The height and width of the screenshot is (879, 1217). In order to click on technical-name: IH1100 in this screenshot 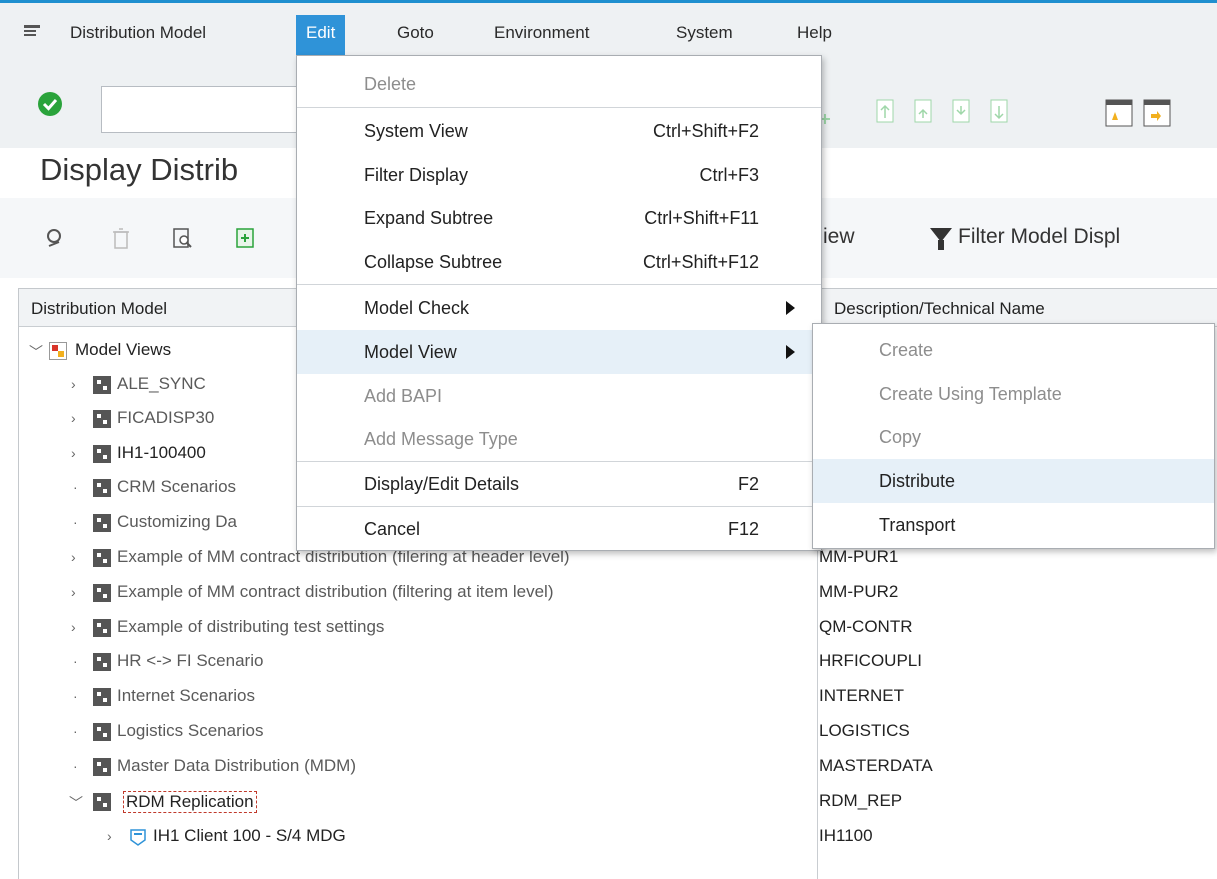, I will do `click(846, 835)`.